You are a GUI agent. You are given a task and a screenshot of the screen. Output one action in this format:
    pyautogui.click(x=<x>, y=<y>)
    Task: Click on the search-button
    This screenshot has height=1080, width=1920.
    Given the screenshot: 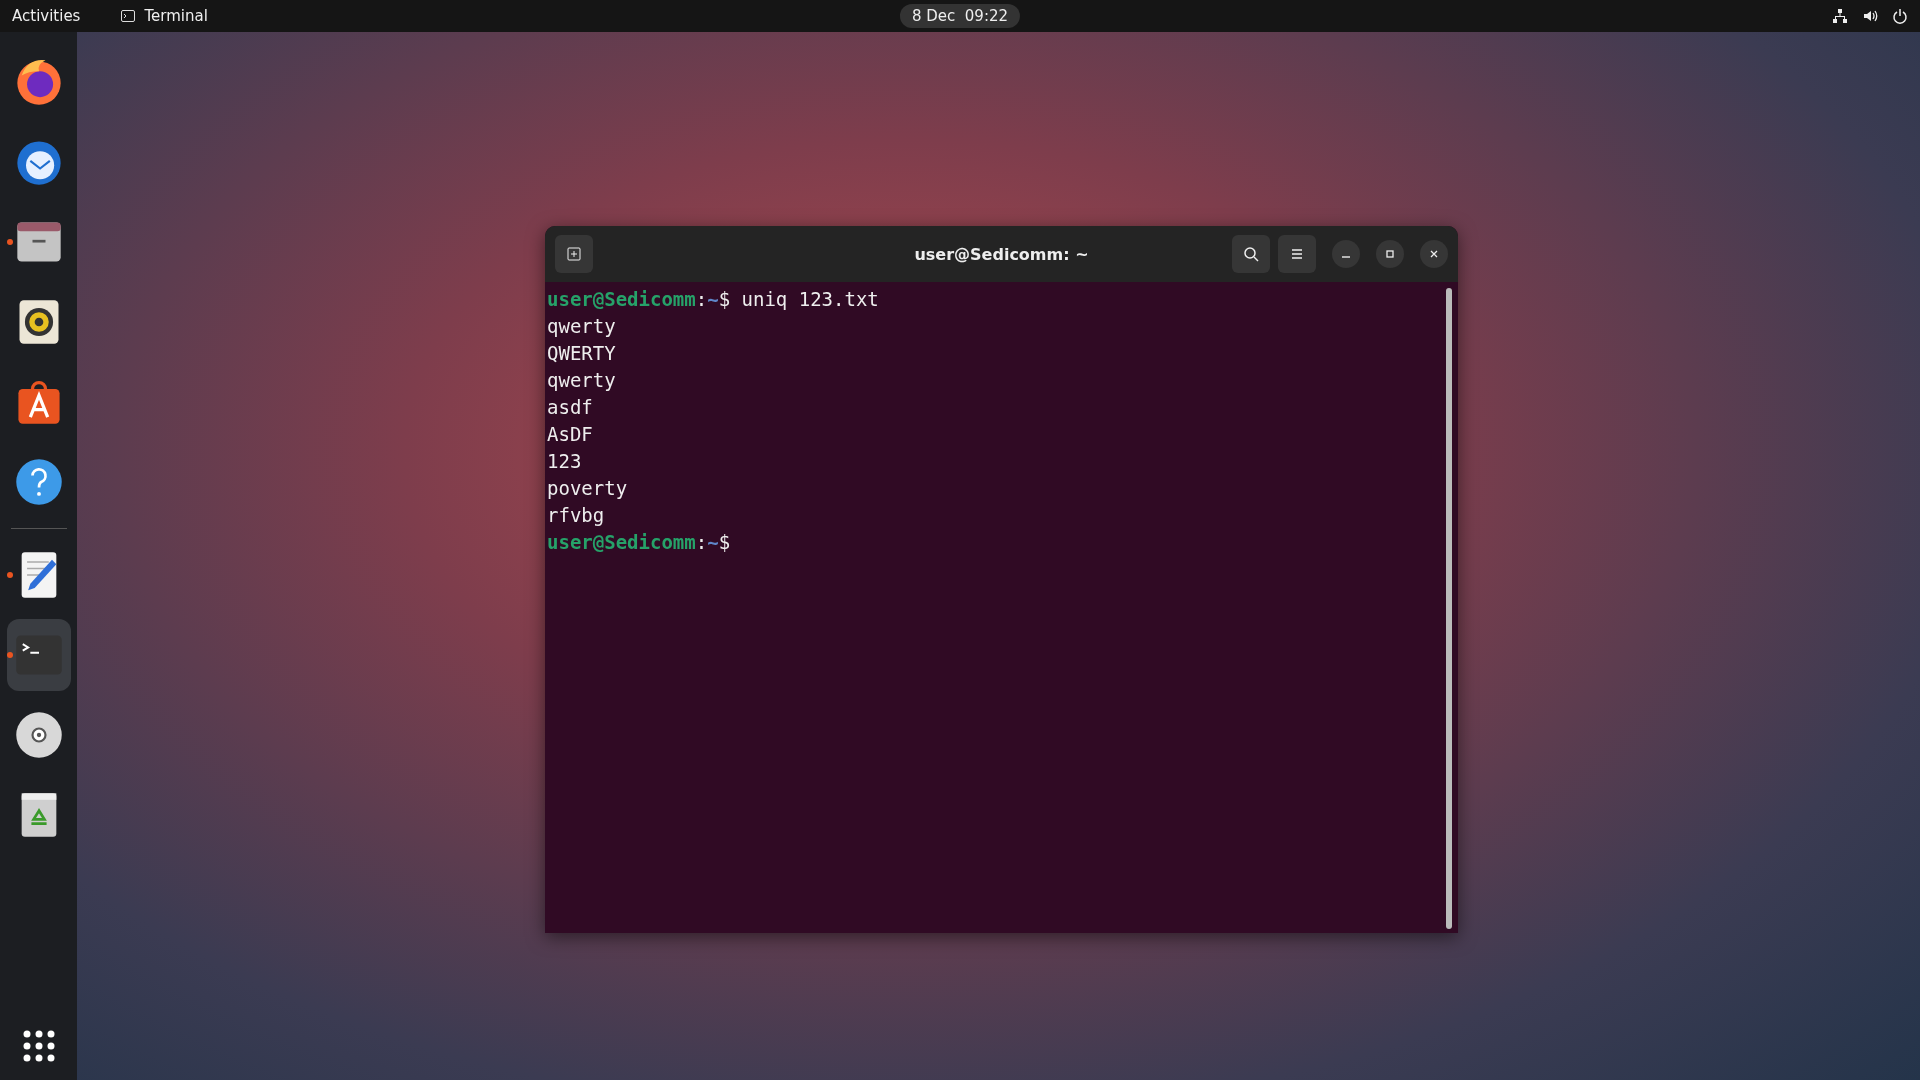 What is the action you would take?
    pyautogui.click(x=1251, y=254)
    